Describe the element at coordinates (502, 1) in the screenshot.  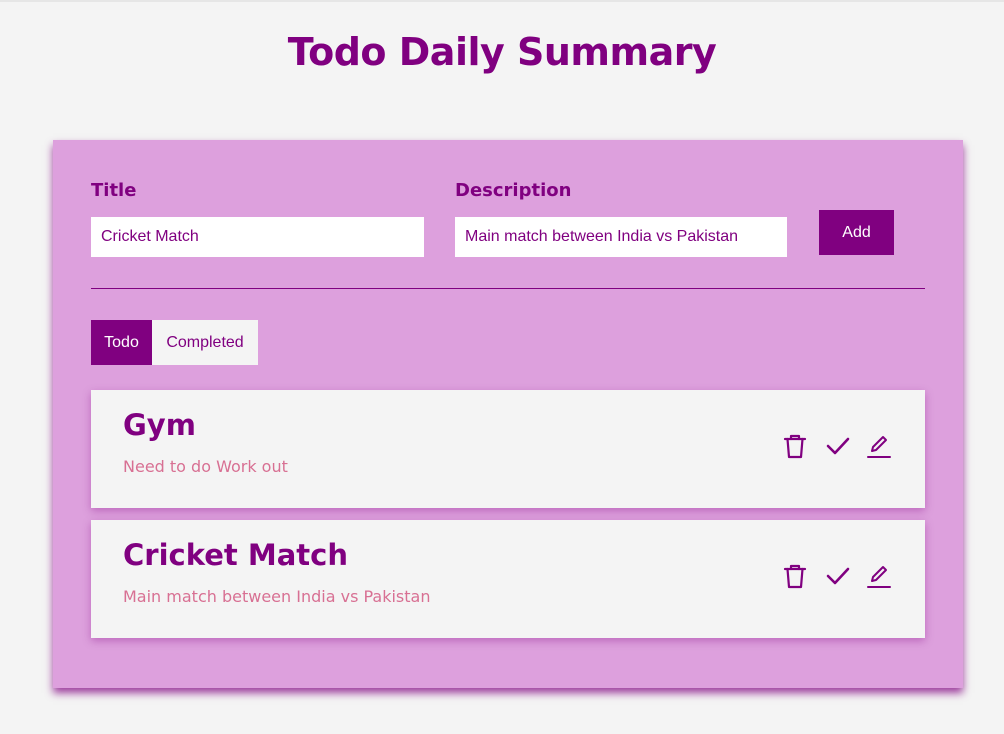
I see `top-border` at that location.